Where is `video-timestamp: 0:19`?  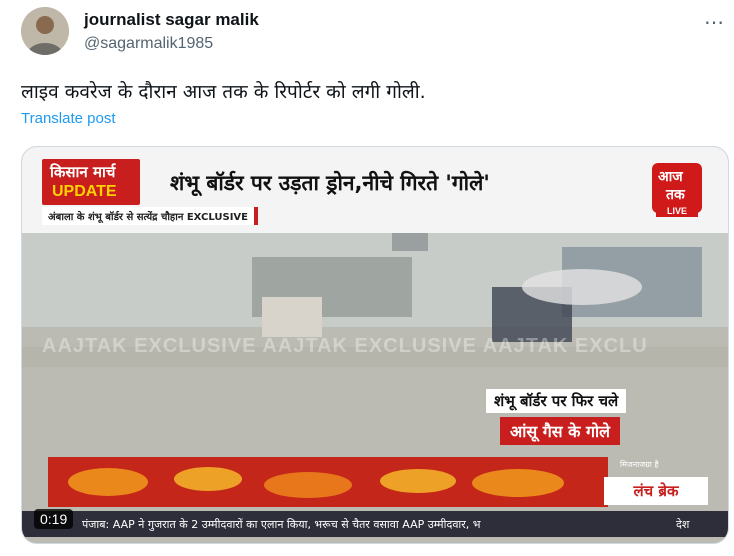
video-timestamp: 0:19 is located at coordinates (54, 519).